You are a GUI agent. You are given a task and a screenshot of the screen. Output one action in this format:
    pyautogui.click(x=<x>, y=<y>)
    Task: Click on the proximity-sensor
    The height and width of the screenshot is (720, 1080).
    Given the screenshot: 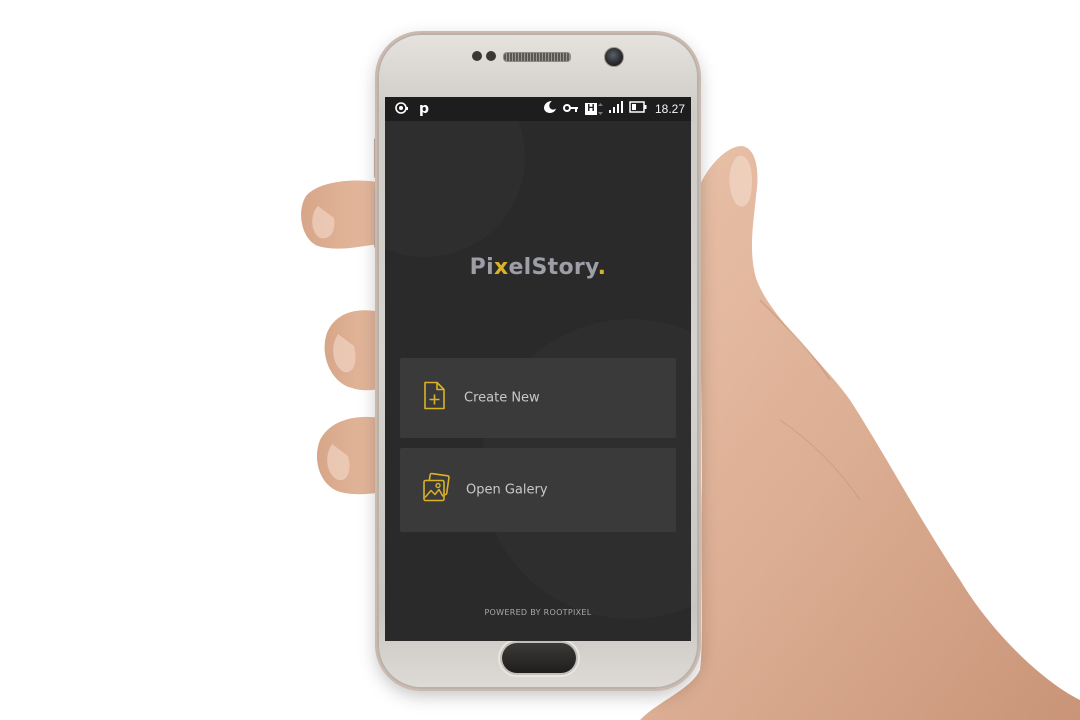 What is the action you would take?
    pyautogui.click(x=477, y=56)
    